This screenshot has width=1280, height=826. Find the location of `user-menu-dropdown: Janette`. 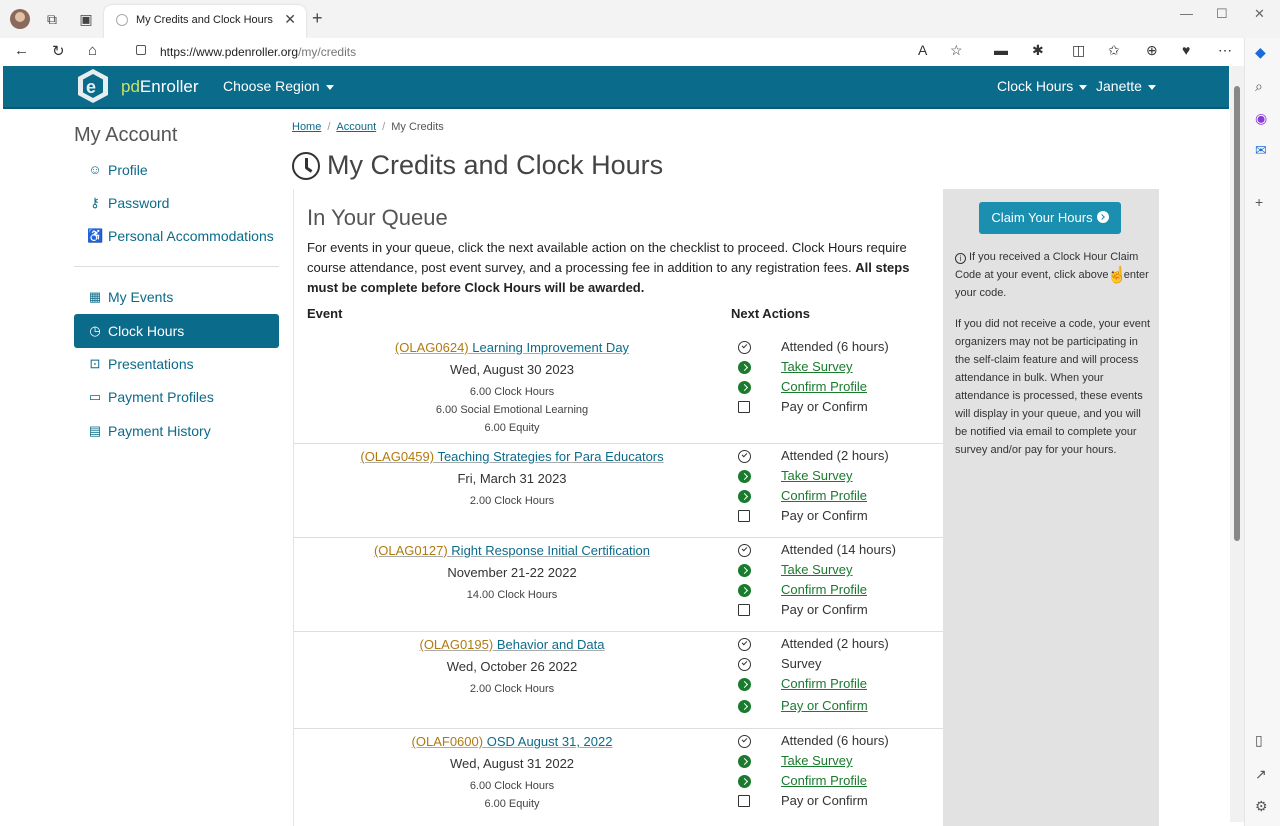

user-menu-dropdown: Janette is located at coordinates (1126, 86).